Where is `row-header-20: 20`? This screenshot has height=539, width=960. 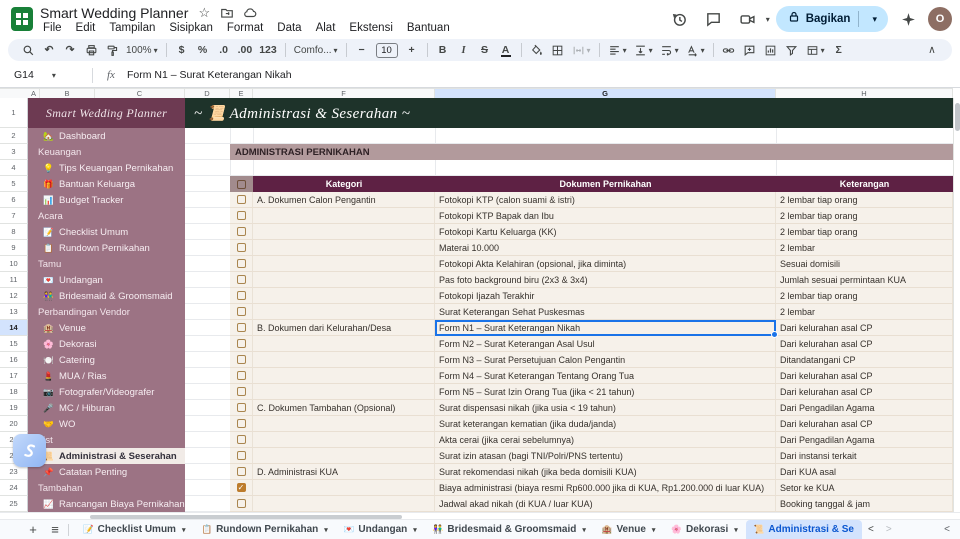 row-header-20: 20 is located at coordinates (14, 424).